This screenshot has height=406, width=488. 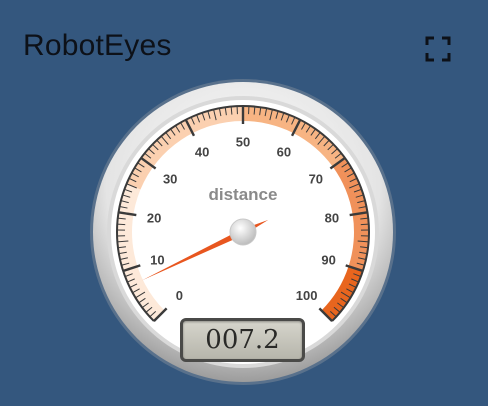 I want to click on gauge-tick-label: 10, so click(x=157, y=259).